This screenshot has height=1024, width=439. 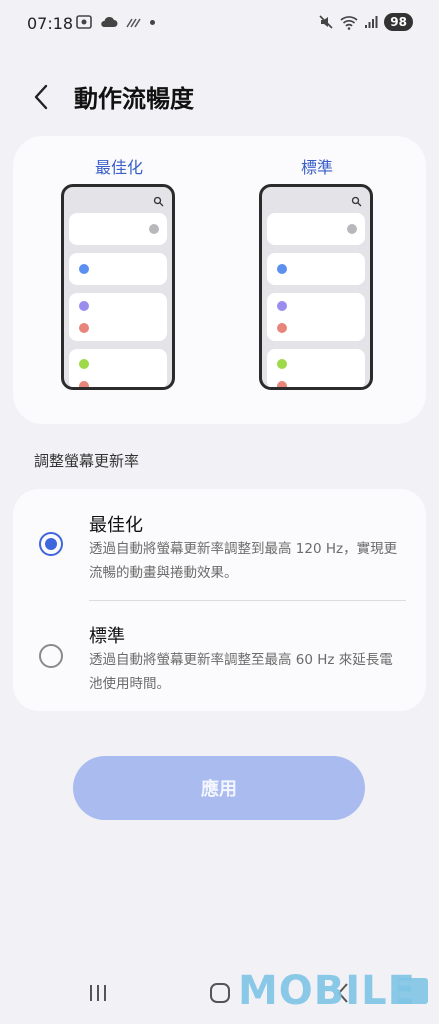 I want to click on preview-phone-standard, so click(x=316, y=287).